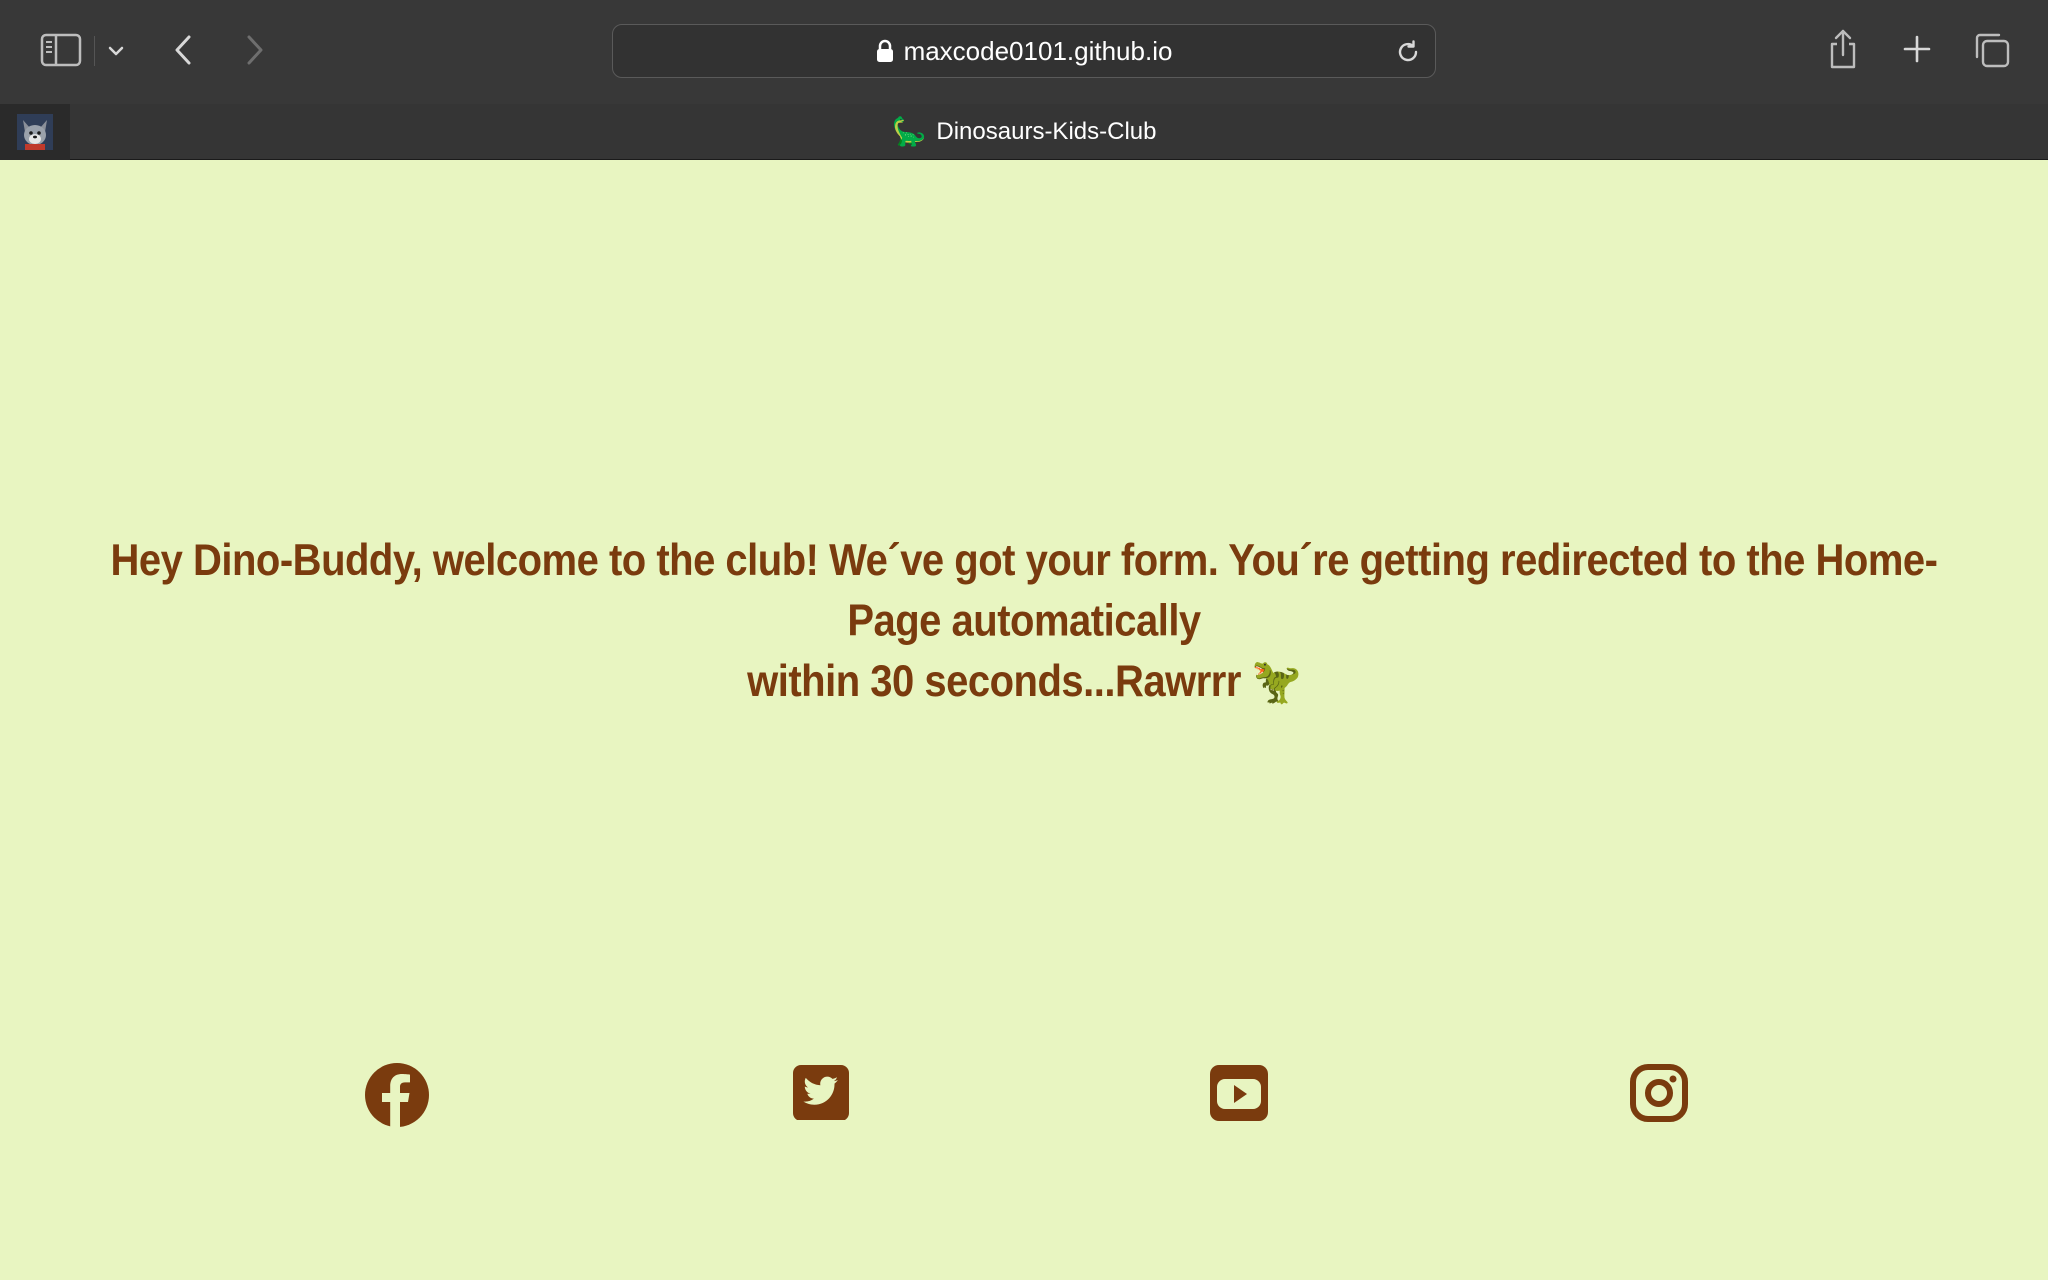  What do you see at coordinates (61, 50) in the screenshot?
I see `sidebar-icon` at bounding box center [61, 50].